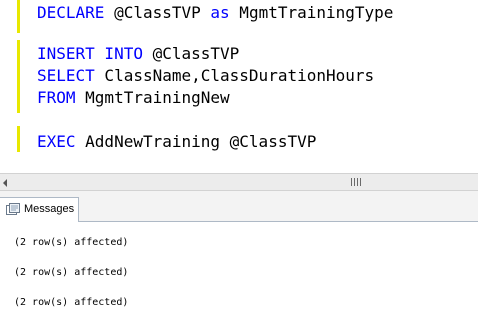 The image size is (478, 336). What do you see at coordinates (239, 182) in the screenshot?
I see `horizontal-scrollbar` at bounding box center [239, 182].